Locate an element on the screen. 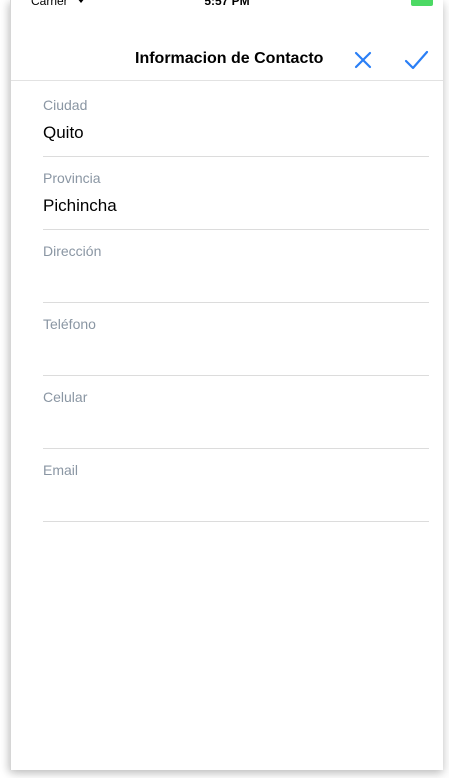 The height and width of the screenshot is (778, 449). phone-field: Teléfono is located at coordinates (236, 339).